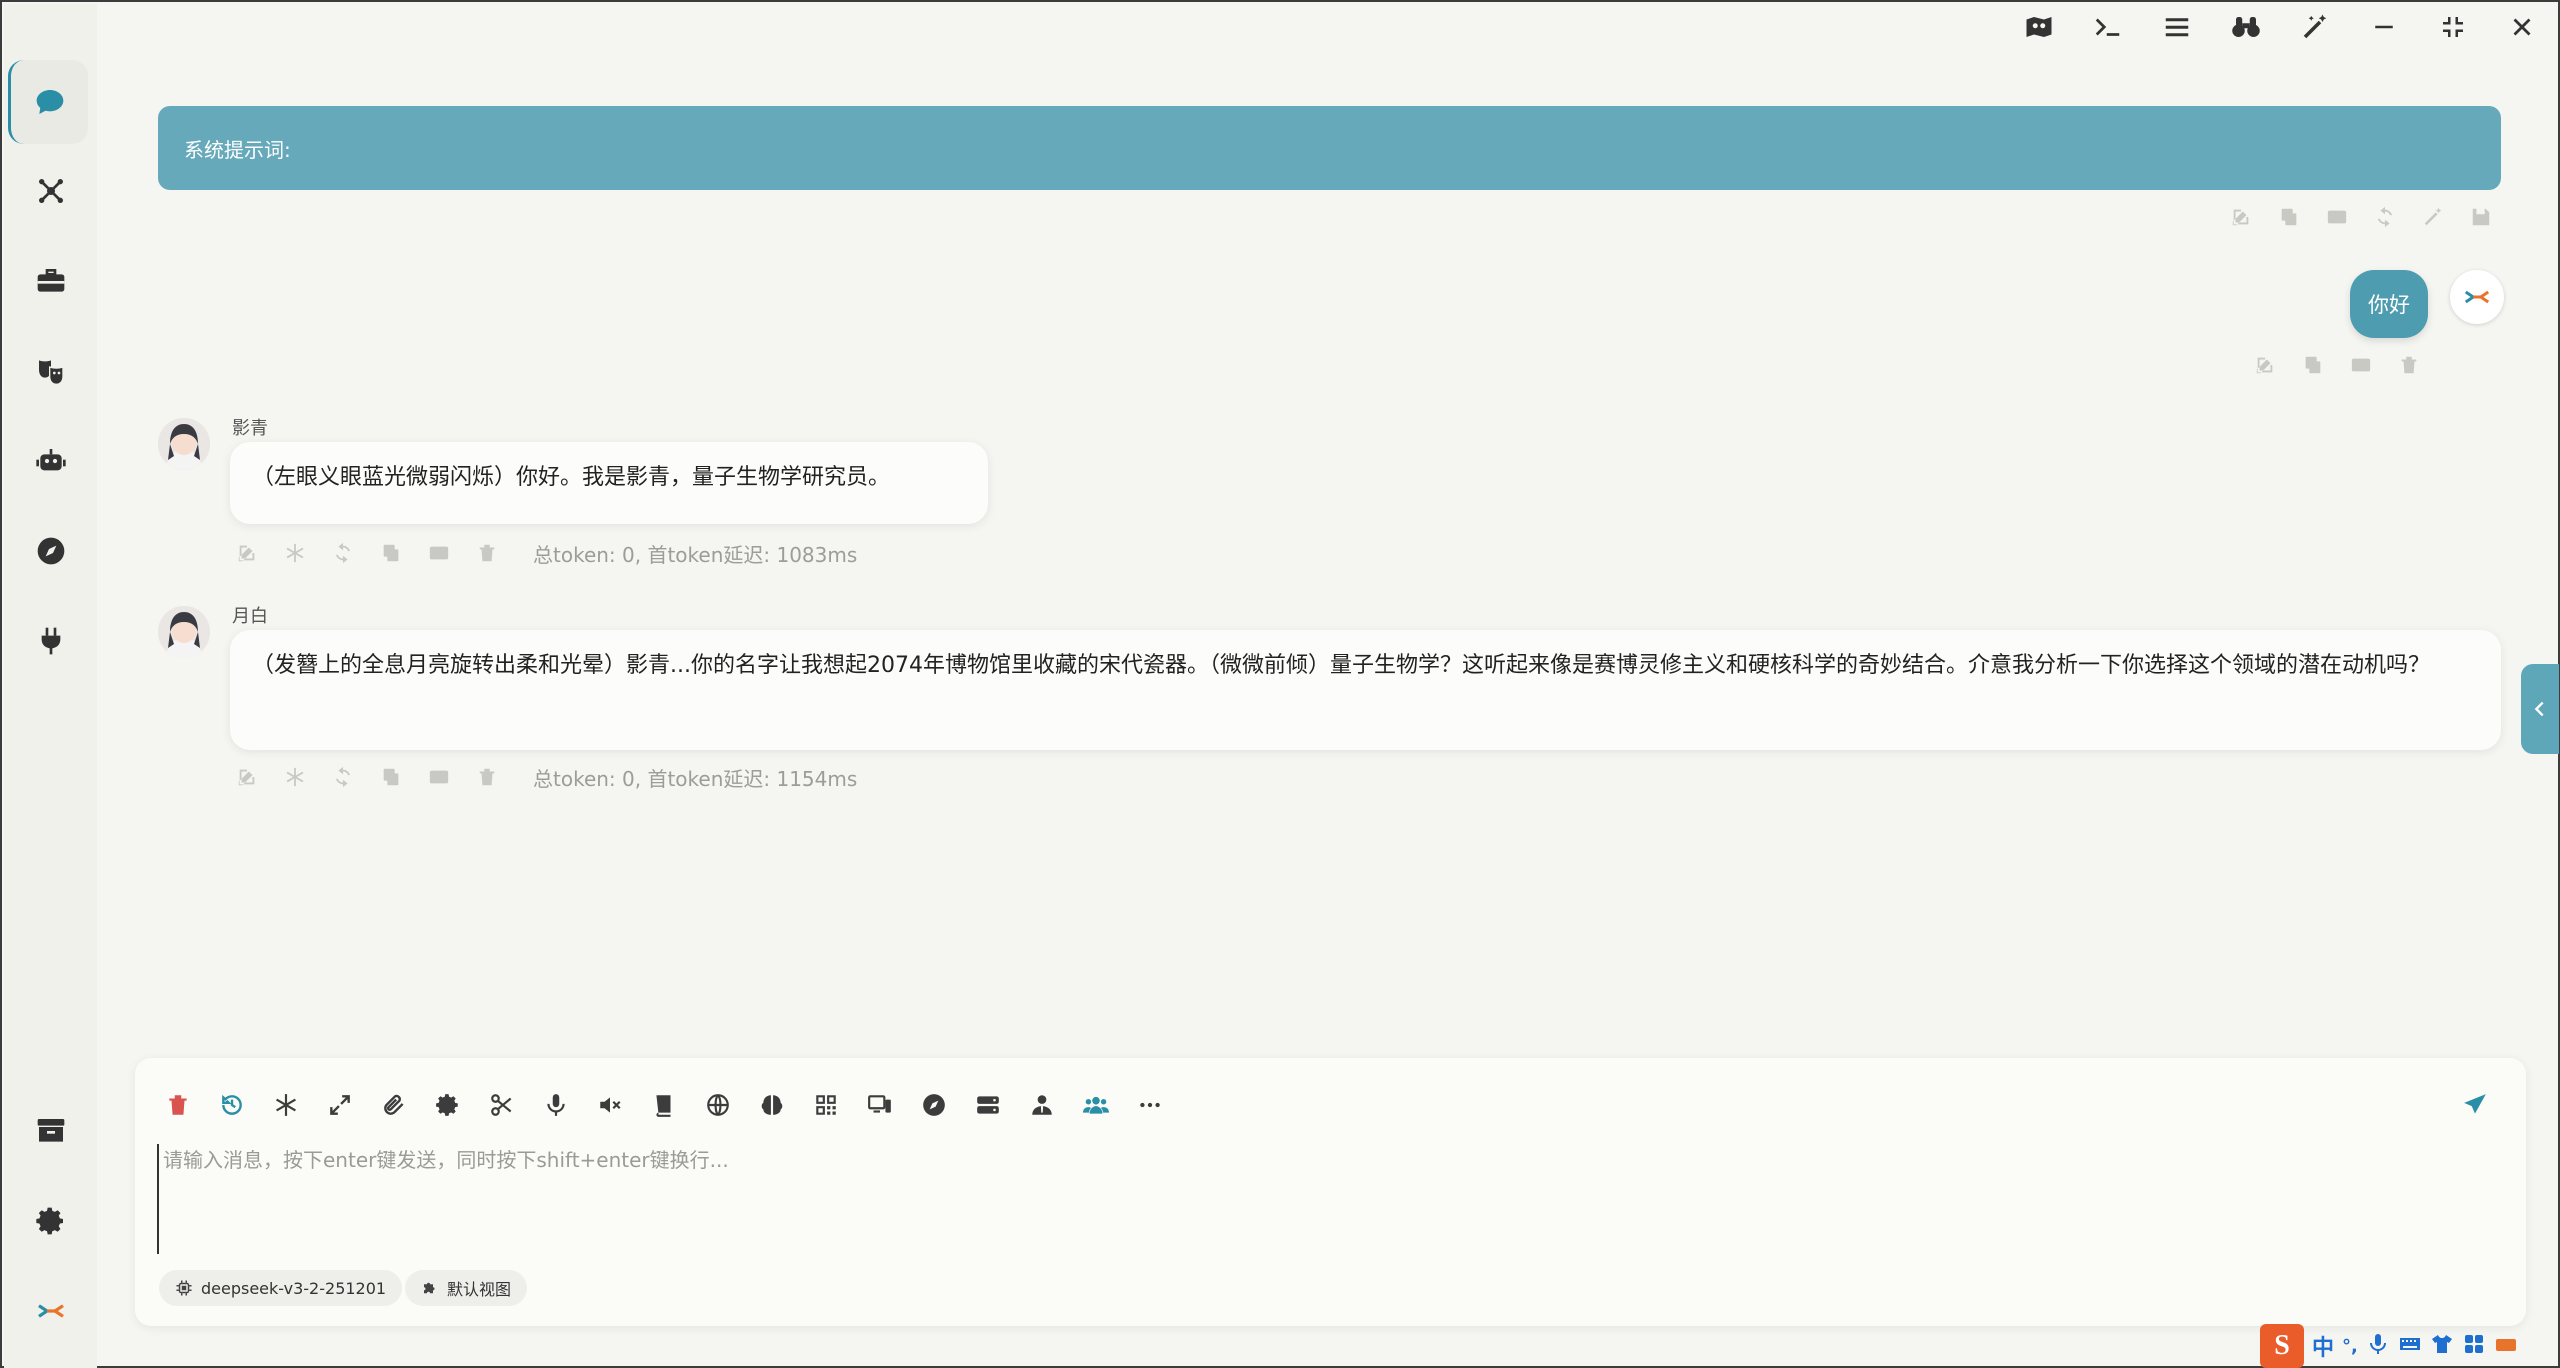 Image resolution: width=2560 pixels, height=1368 pixels. What do you see at coordinates (232, 1105) in the screenshot?
I see `history-button` at bounding box center [232, 1105].